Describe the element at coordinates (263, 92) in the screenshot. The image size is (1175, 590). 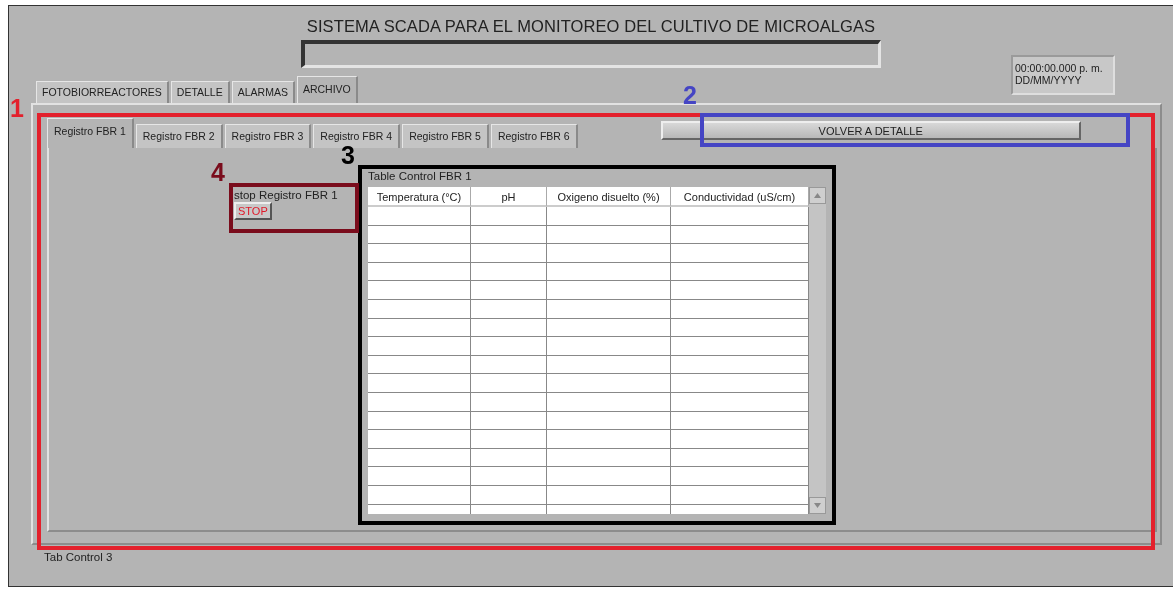
I see `tab: ALARMAS` at that location.